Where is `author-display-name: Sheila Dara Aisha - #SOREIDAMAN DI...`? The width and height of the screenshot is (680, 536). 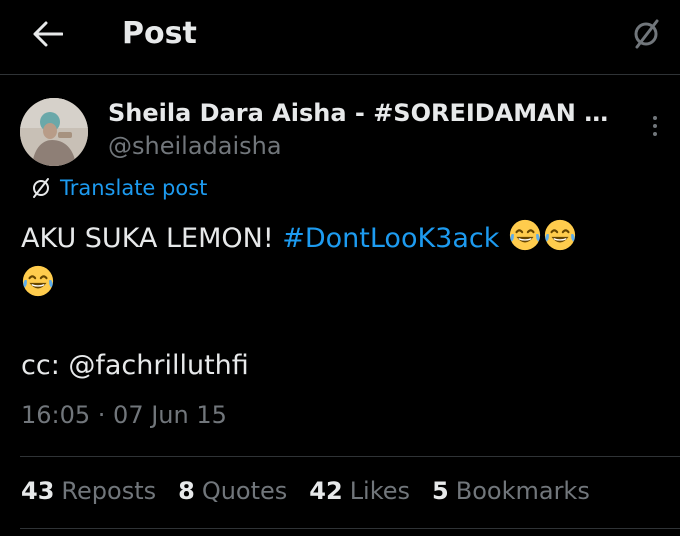 author-display-name: Sheila Dara Aisha - #SOREIDAMAN DI... is located at coordinates (368, 113).